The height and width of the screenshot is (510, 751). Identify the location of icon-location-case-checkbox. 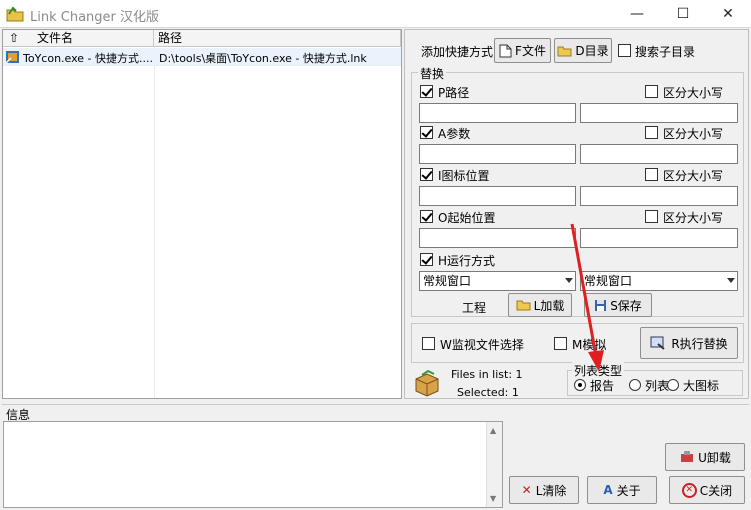
(651, 174).